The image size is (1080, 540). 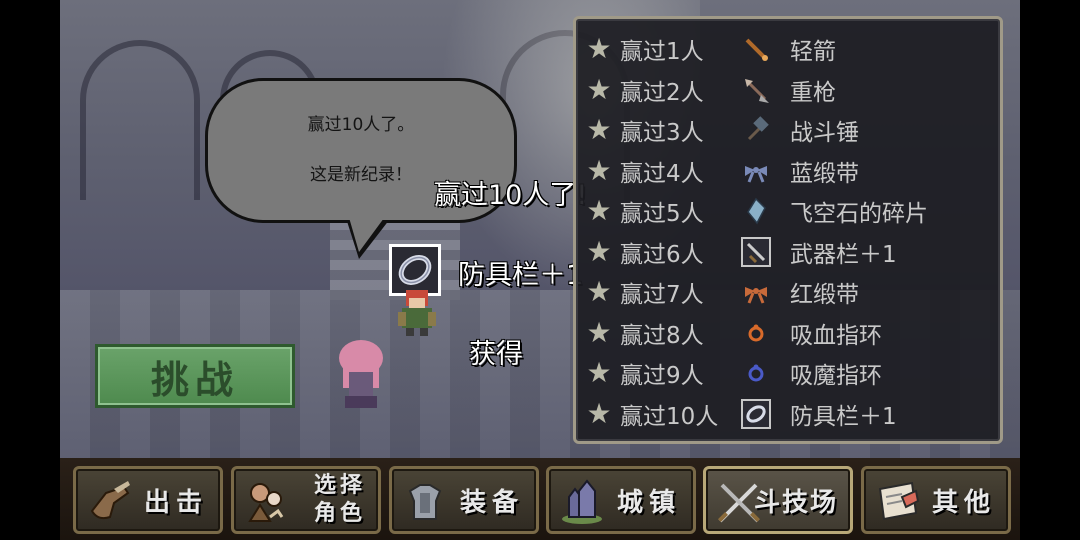 What do you see at coordinates (662, 173) in the screenshot?
I see `reward-row-label: 赢过4人` at bounding box center [662, 173].